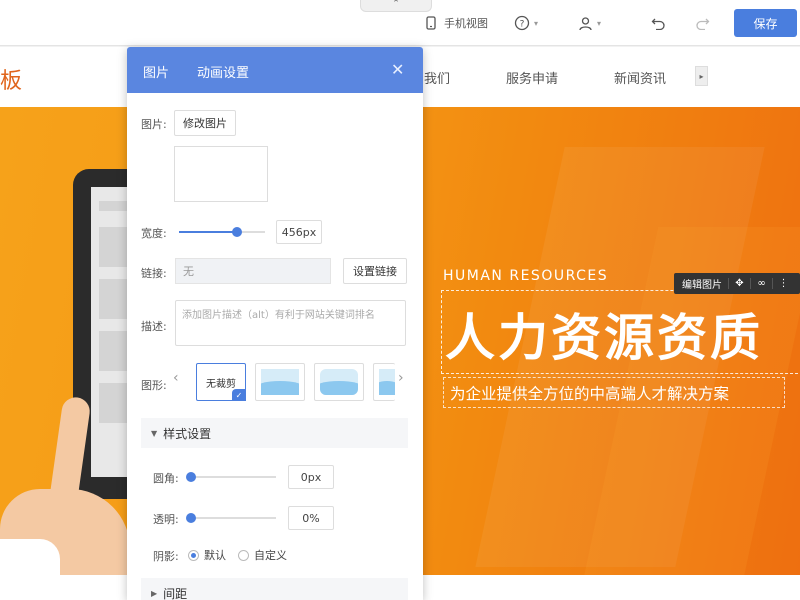  I want to click on tab-animation-settings: 动画设置, so click(223, 71).